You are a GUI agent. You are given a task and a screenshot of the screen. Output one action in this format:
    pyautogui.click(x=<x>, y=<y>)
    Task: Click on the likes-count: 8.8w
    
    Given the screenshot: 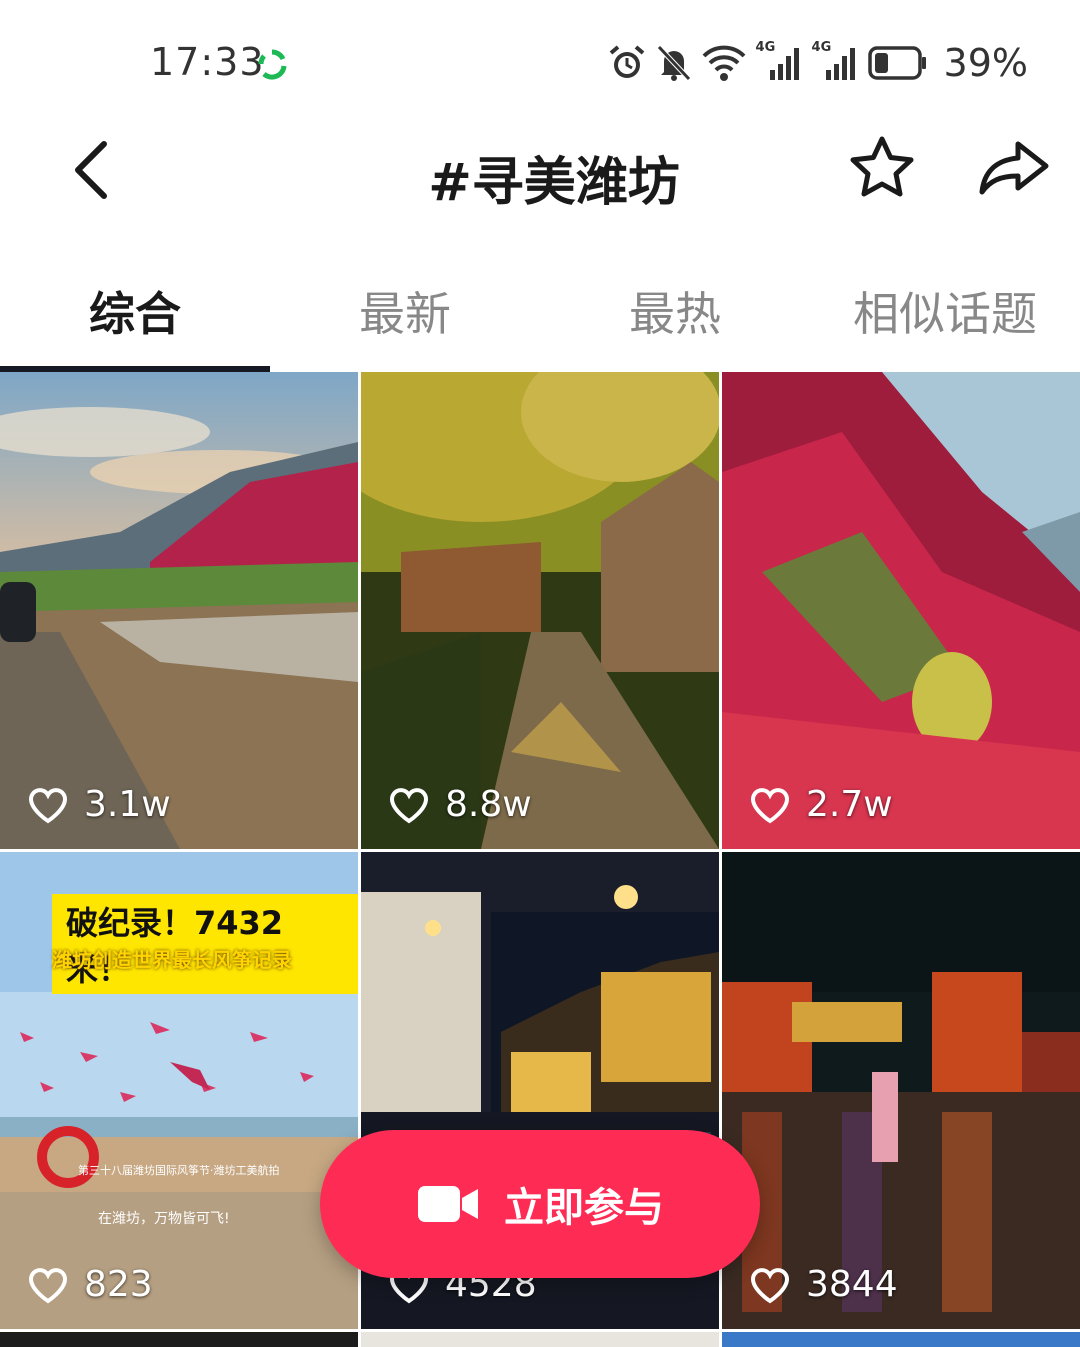 What is the action you would take?
    pyautogui.click(x=488, y=804)
    